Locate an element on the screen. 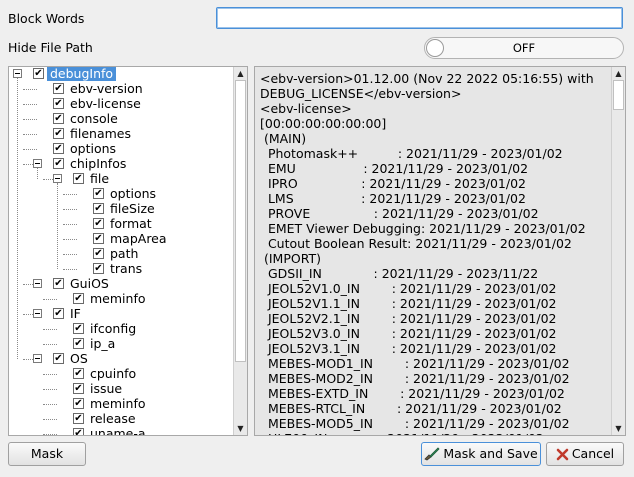 The width and height of the screenshot is (634, 477). text-line: (IMPORT) is located at coordinates (290, 258).